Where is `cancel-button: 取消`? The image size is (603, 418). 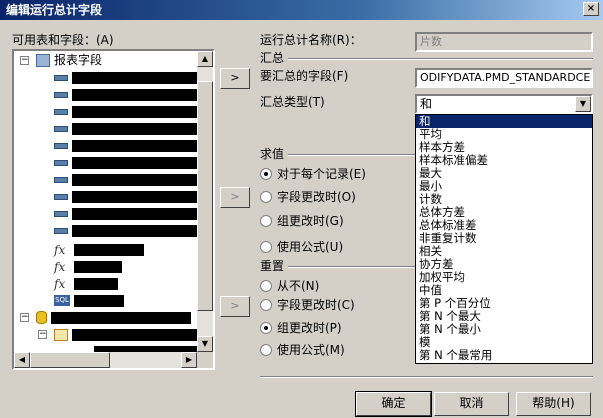 cancel-button: 取消 is located at coordinates (471, 404).